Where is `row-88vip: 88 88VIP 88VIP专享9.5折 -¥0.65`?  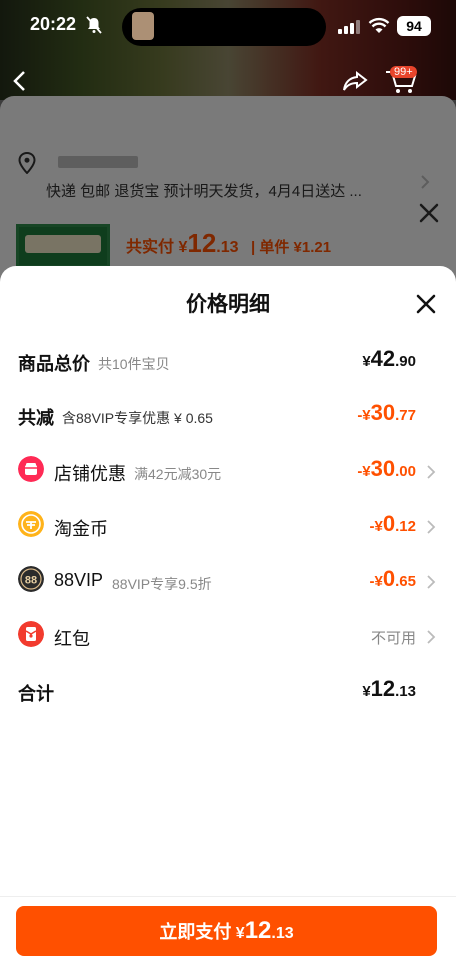
row-88vip: 88 88VIP 88VIP专享9.5折 -¥0.65 is located at coordinates (228, 582).